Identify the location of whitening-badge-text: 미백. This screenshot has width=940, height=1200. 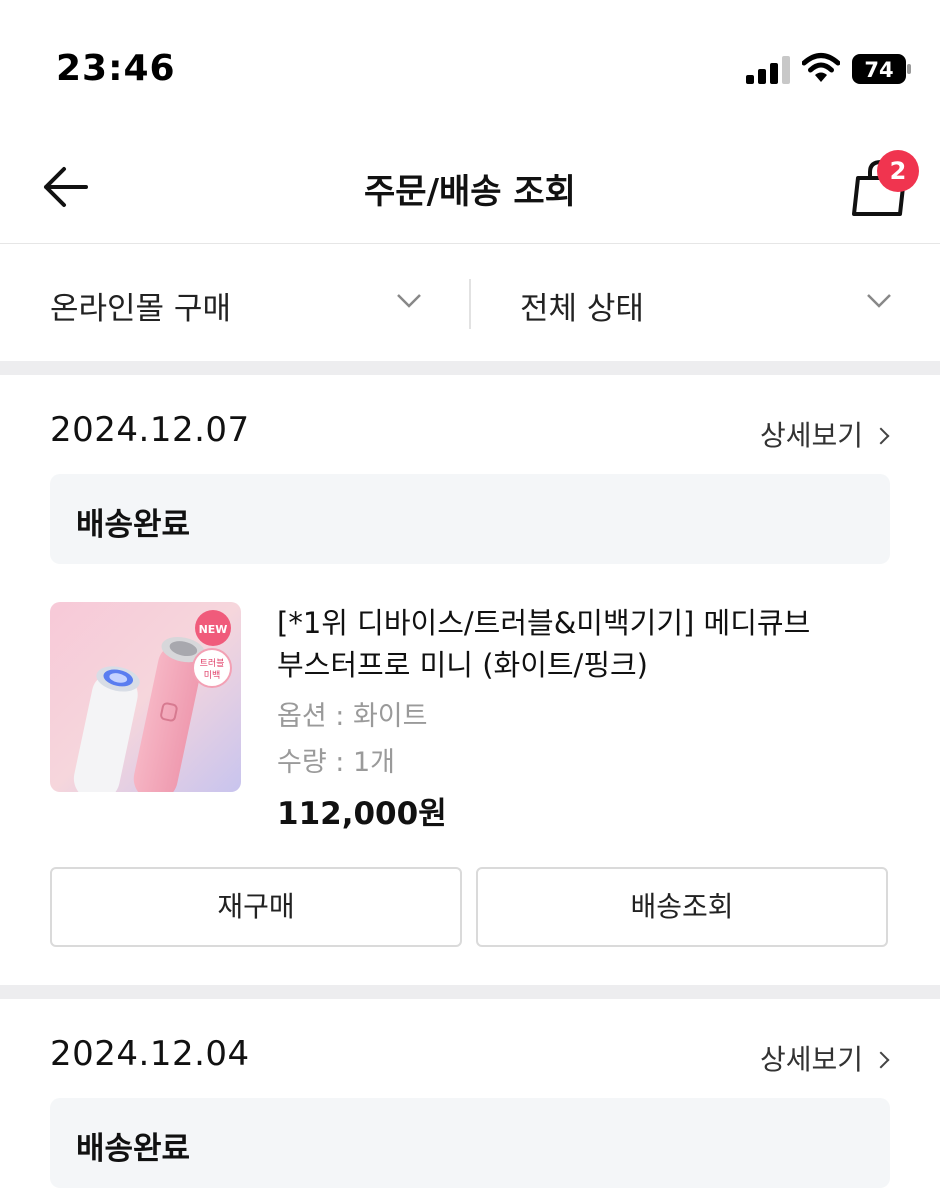
(212, 675).